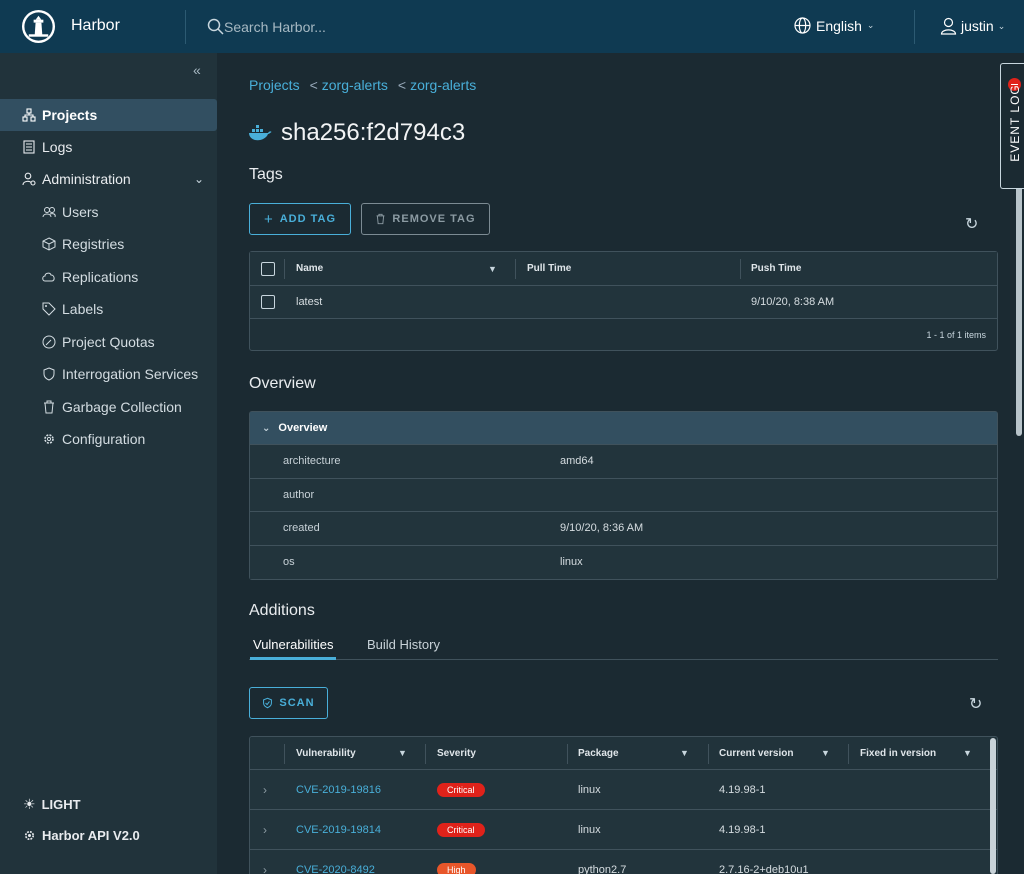  What do you see at coordinates (623, 302) in the screenshot?
I see `table-row: latest 9/10/20, 8:38 AM` at bounding box center [623, 302].